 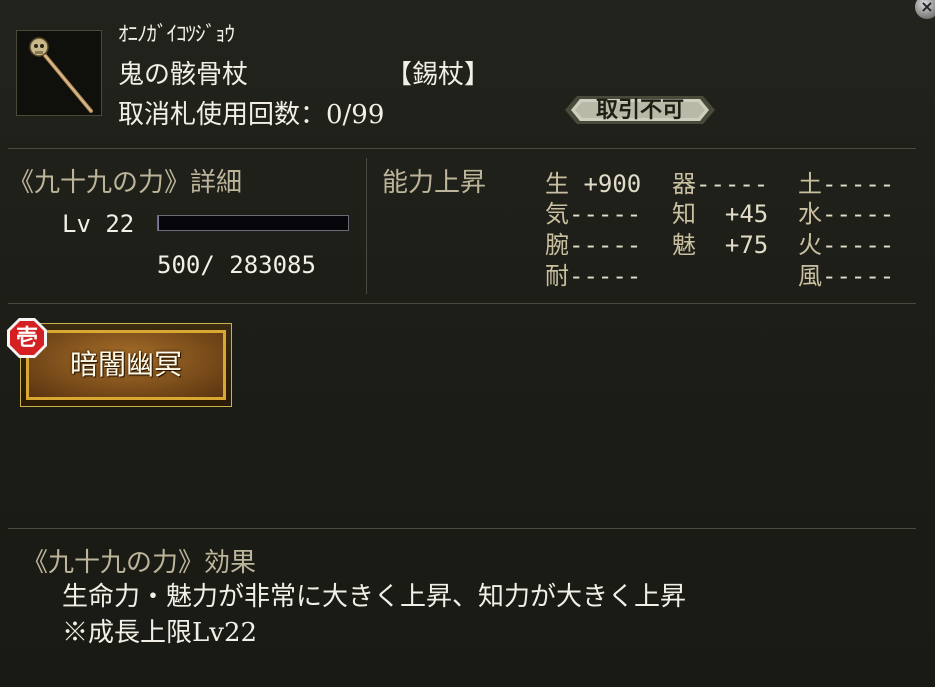 I want to click on stat-label: 知, so click(x=684, y=214).